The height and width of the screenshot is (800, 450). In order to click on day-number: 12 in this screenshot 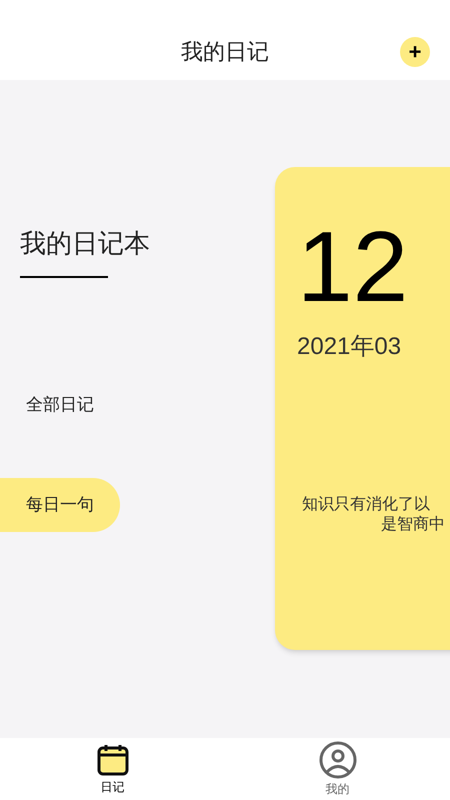, I will do `click(352, 267)`.